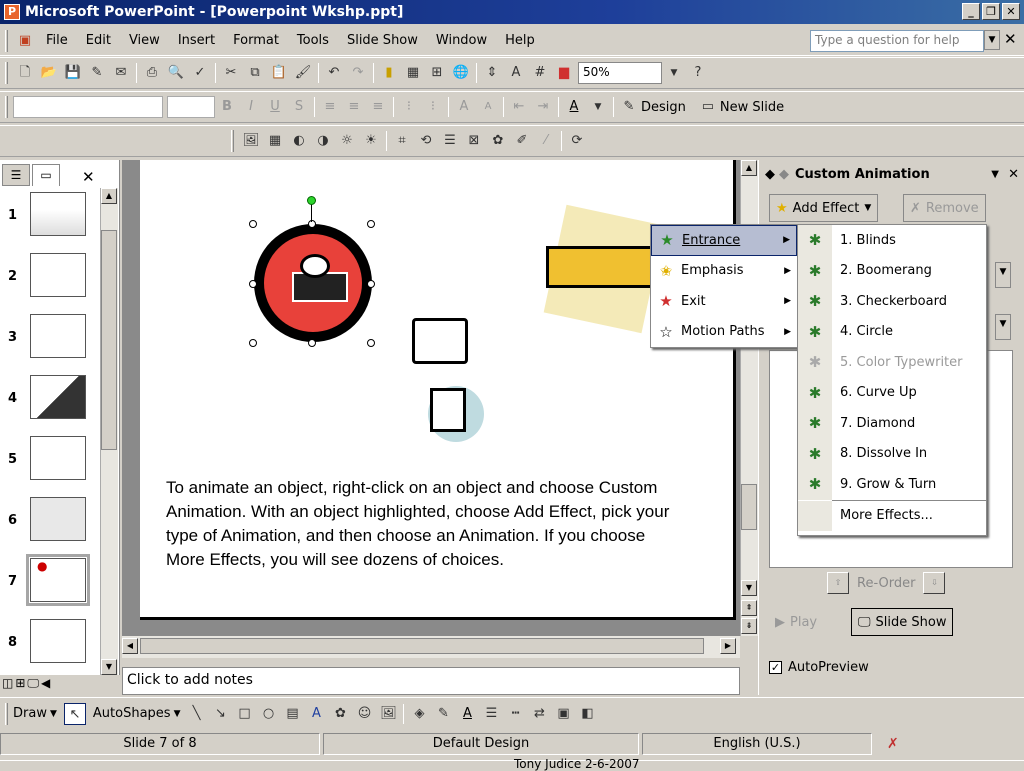  What do you see at coordinates (749, 608) in the screenshot?
I see `previous-slide-icon: ⇞` at bounding box center [749, 608].